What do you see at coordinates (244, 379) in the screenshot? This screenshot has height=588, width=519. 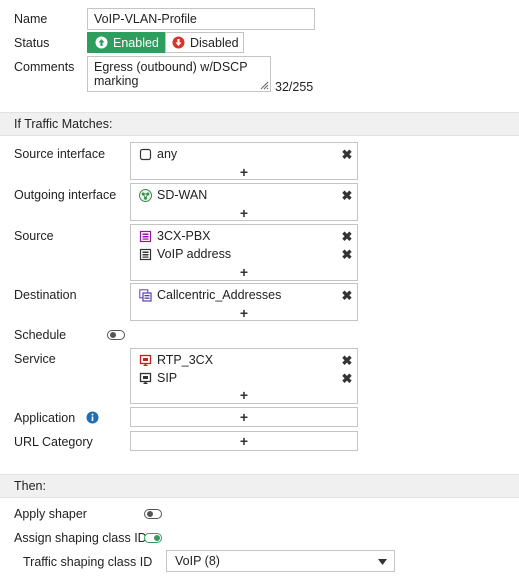 I see `service-entry-2: SIP` at bounding box center [244, 379].